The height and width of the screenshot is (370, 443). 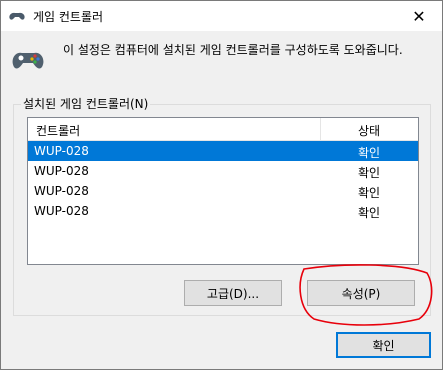 I want to click on red-circle-annotation, so click(x=366, y=295).